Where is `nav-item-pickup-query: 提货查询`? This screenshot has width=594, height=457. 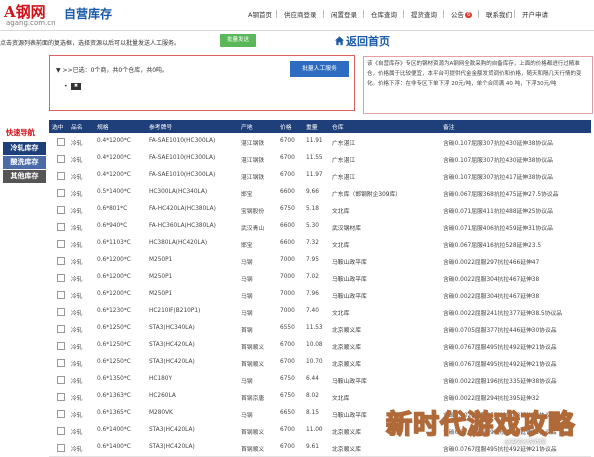 nav-item-pickup-query: 提货查询 is located at coordinates (424, 14).